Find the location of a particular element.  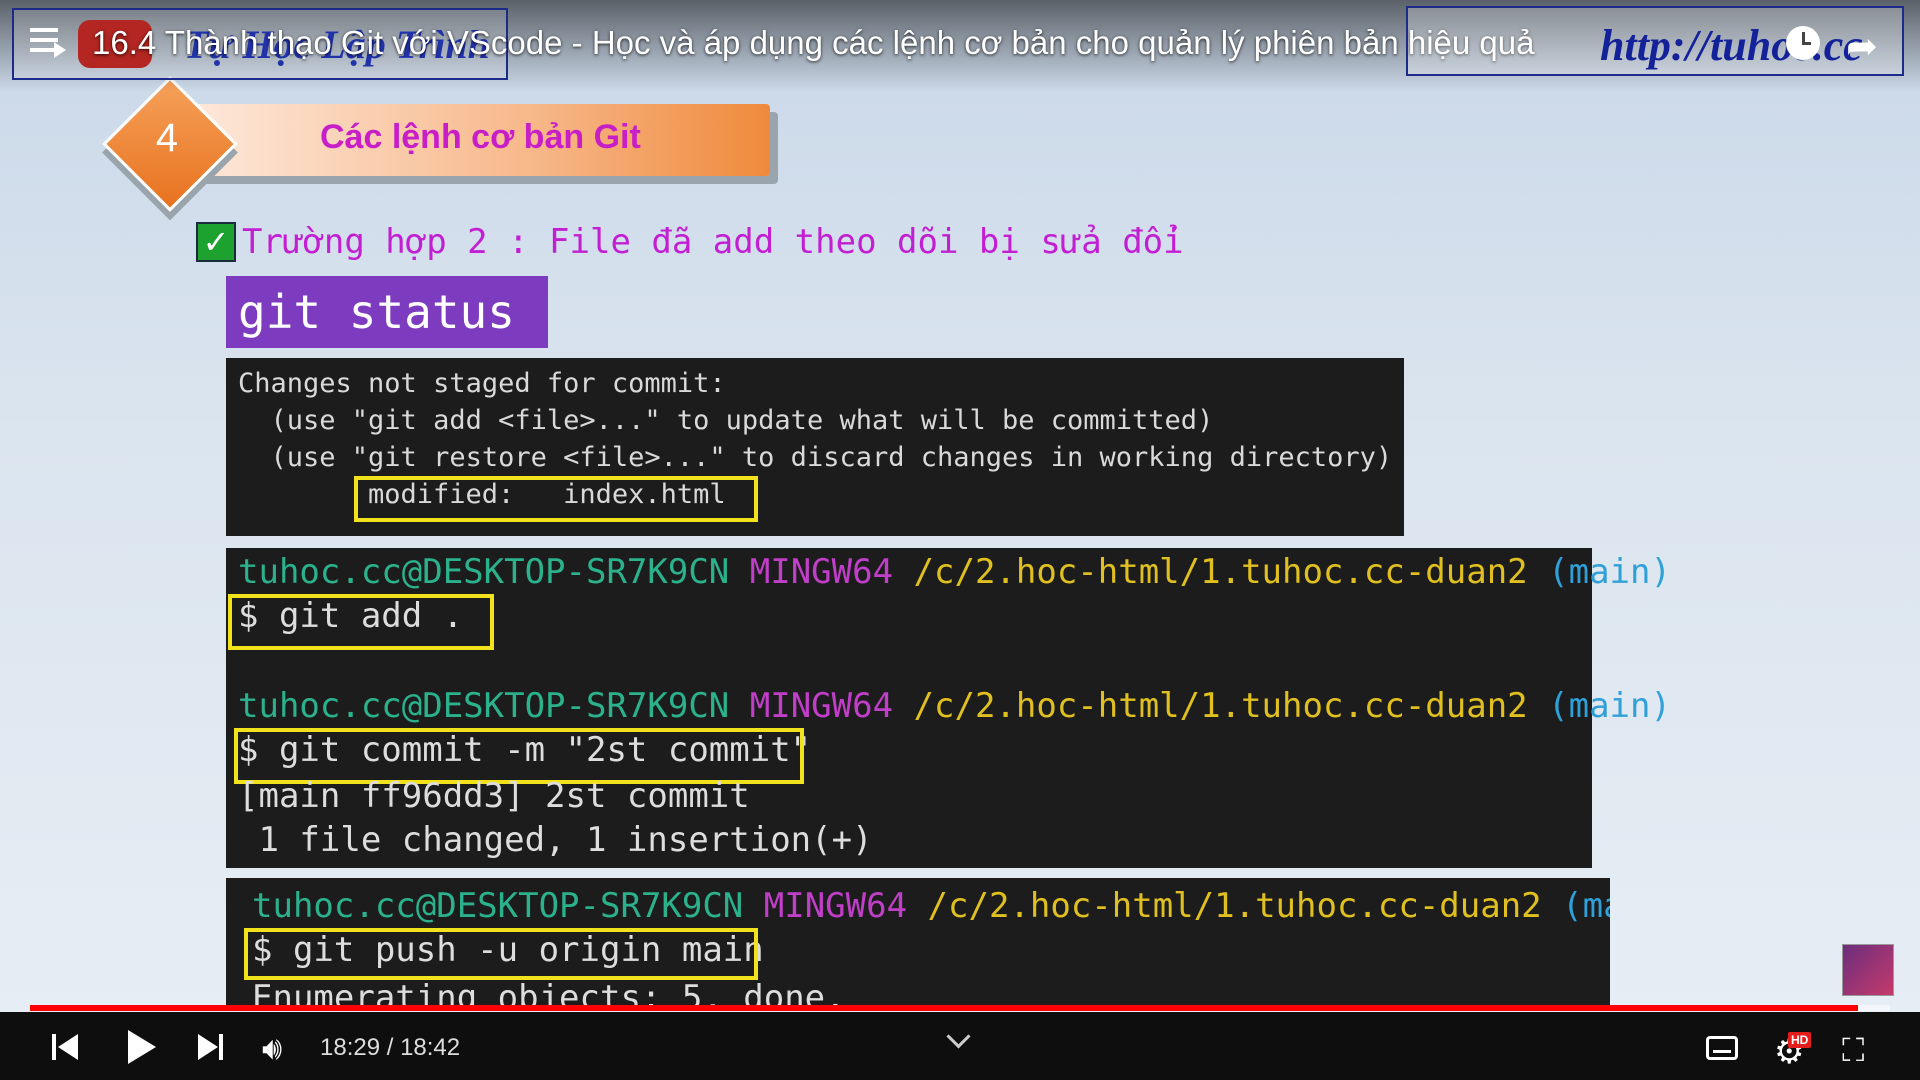

subtitles-icon is located at coordinates (1722, 1048).